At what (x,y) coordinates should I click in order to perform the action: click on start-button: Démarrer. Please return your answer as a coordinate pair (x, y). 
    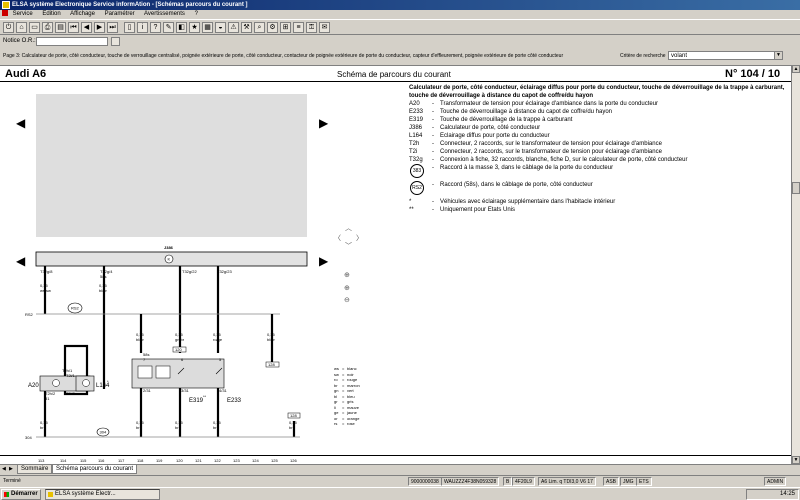
    Looking at the image, I should click on (21, 494).